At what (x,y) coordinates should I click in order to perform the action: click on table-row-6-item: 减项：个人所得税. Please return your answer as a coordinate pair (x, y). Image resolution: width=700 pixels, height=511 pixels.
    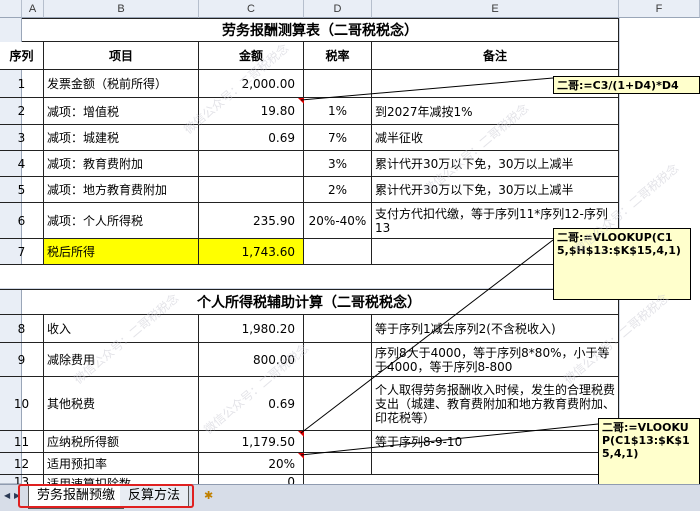
    Looking at the image, I should click on (121, 221).